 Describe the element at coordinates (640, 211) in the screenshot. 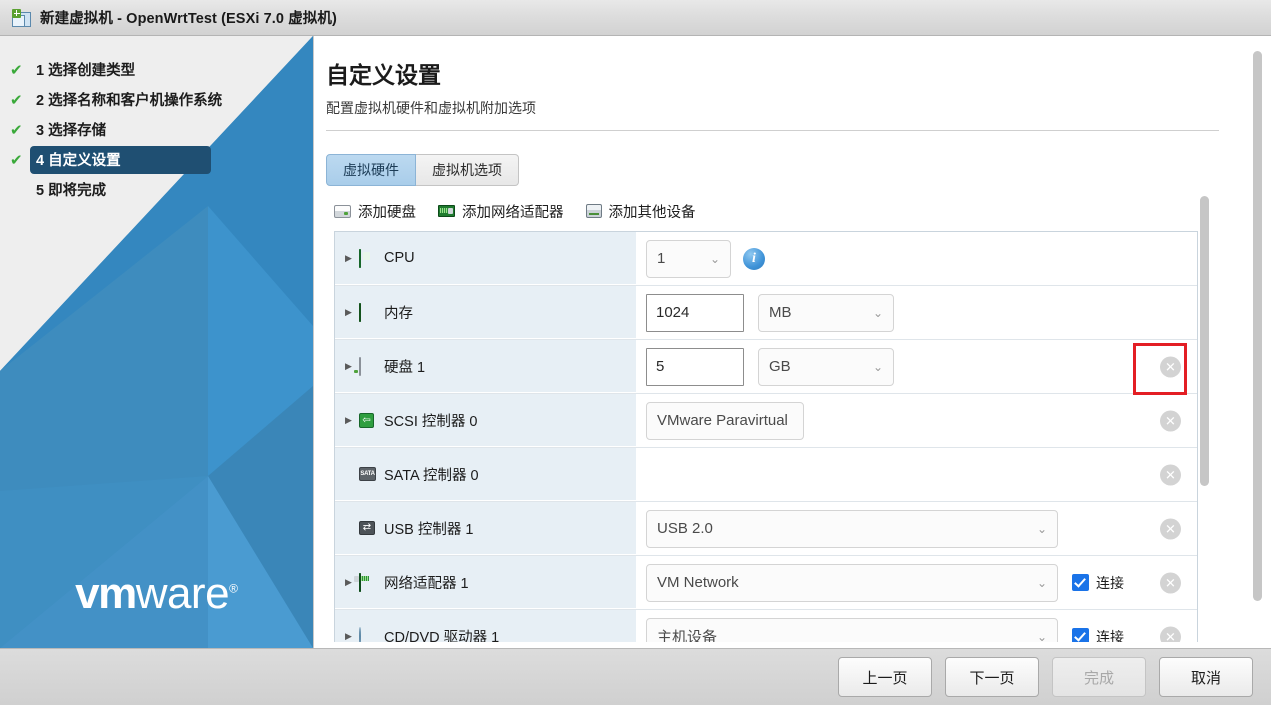

I see `add-other-device-button: 添加其他设备` at that location.